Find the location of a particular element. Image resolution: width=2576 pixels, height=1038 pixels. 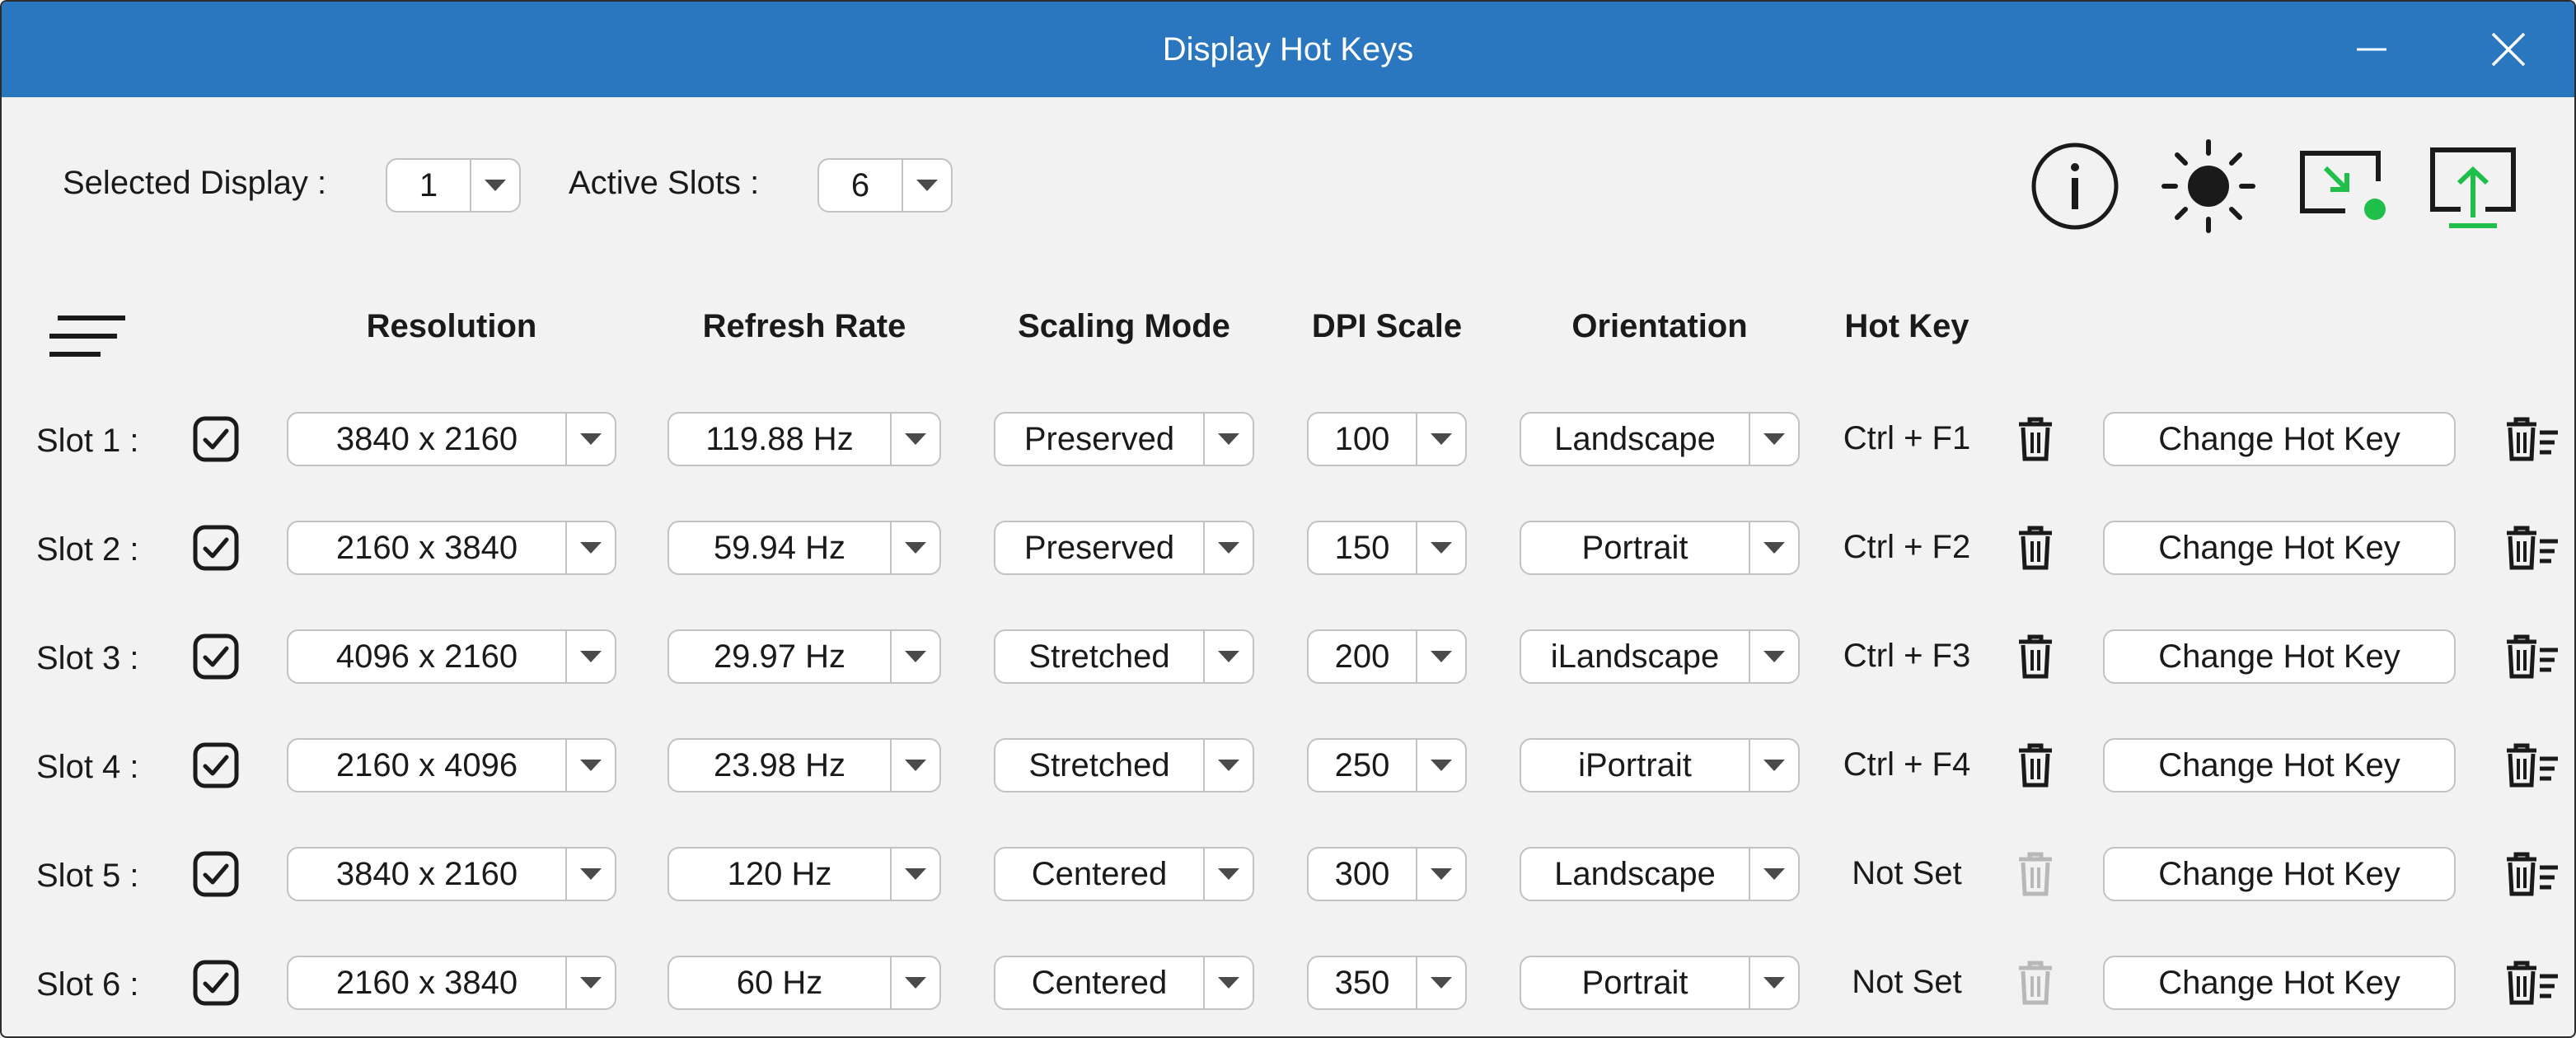

slot-label: Slot 6 : is located at coordinates (87, 984).